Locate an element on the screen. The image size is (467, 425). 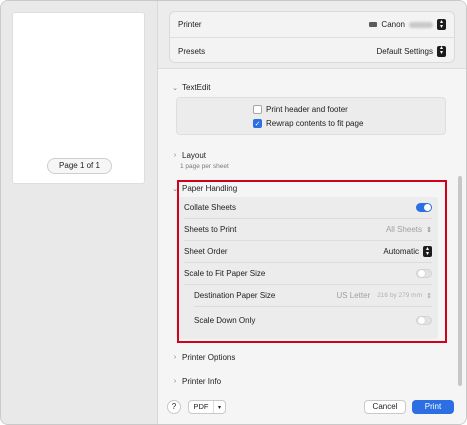
section-layout: › Layout is located at coordinates (189, 155).